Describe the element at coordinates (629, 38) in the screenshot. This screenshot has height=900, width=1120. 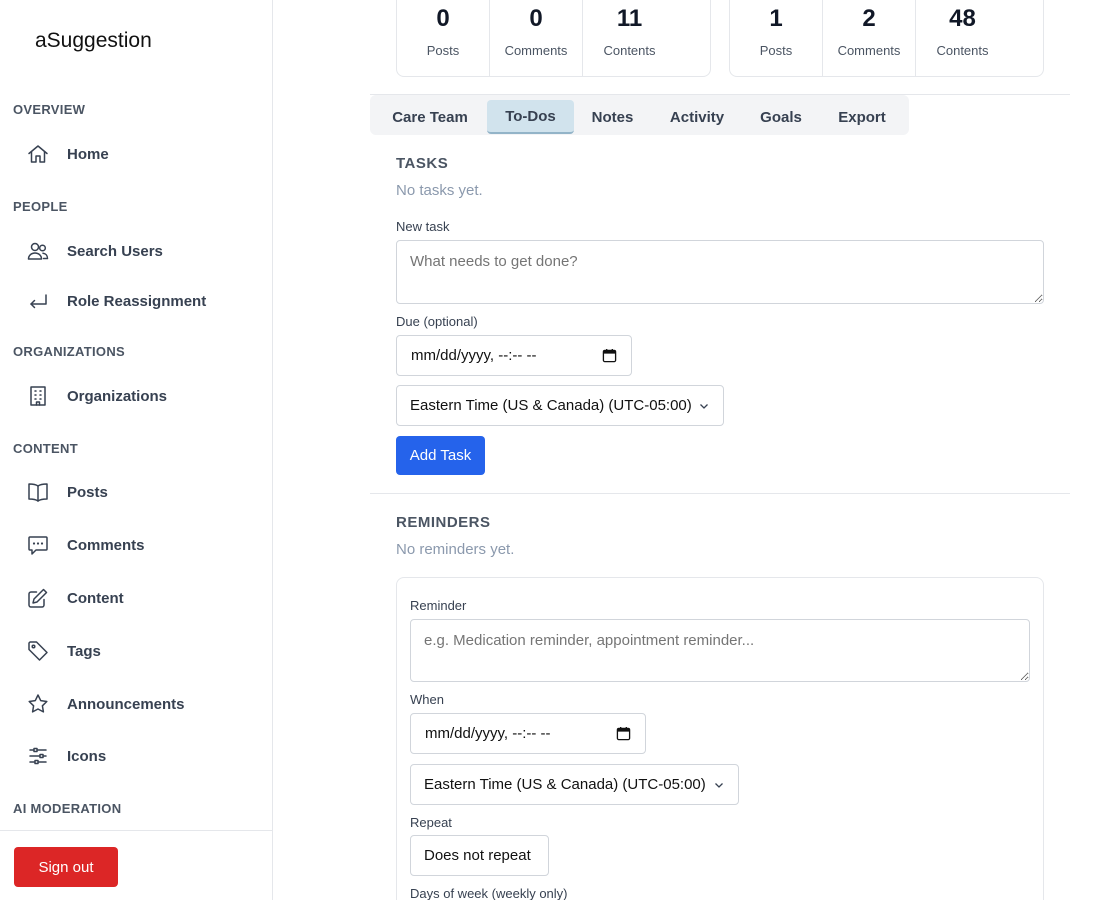
I see `stat-contents: 11 Contents` at that location.